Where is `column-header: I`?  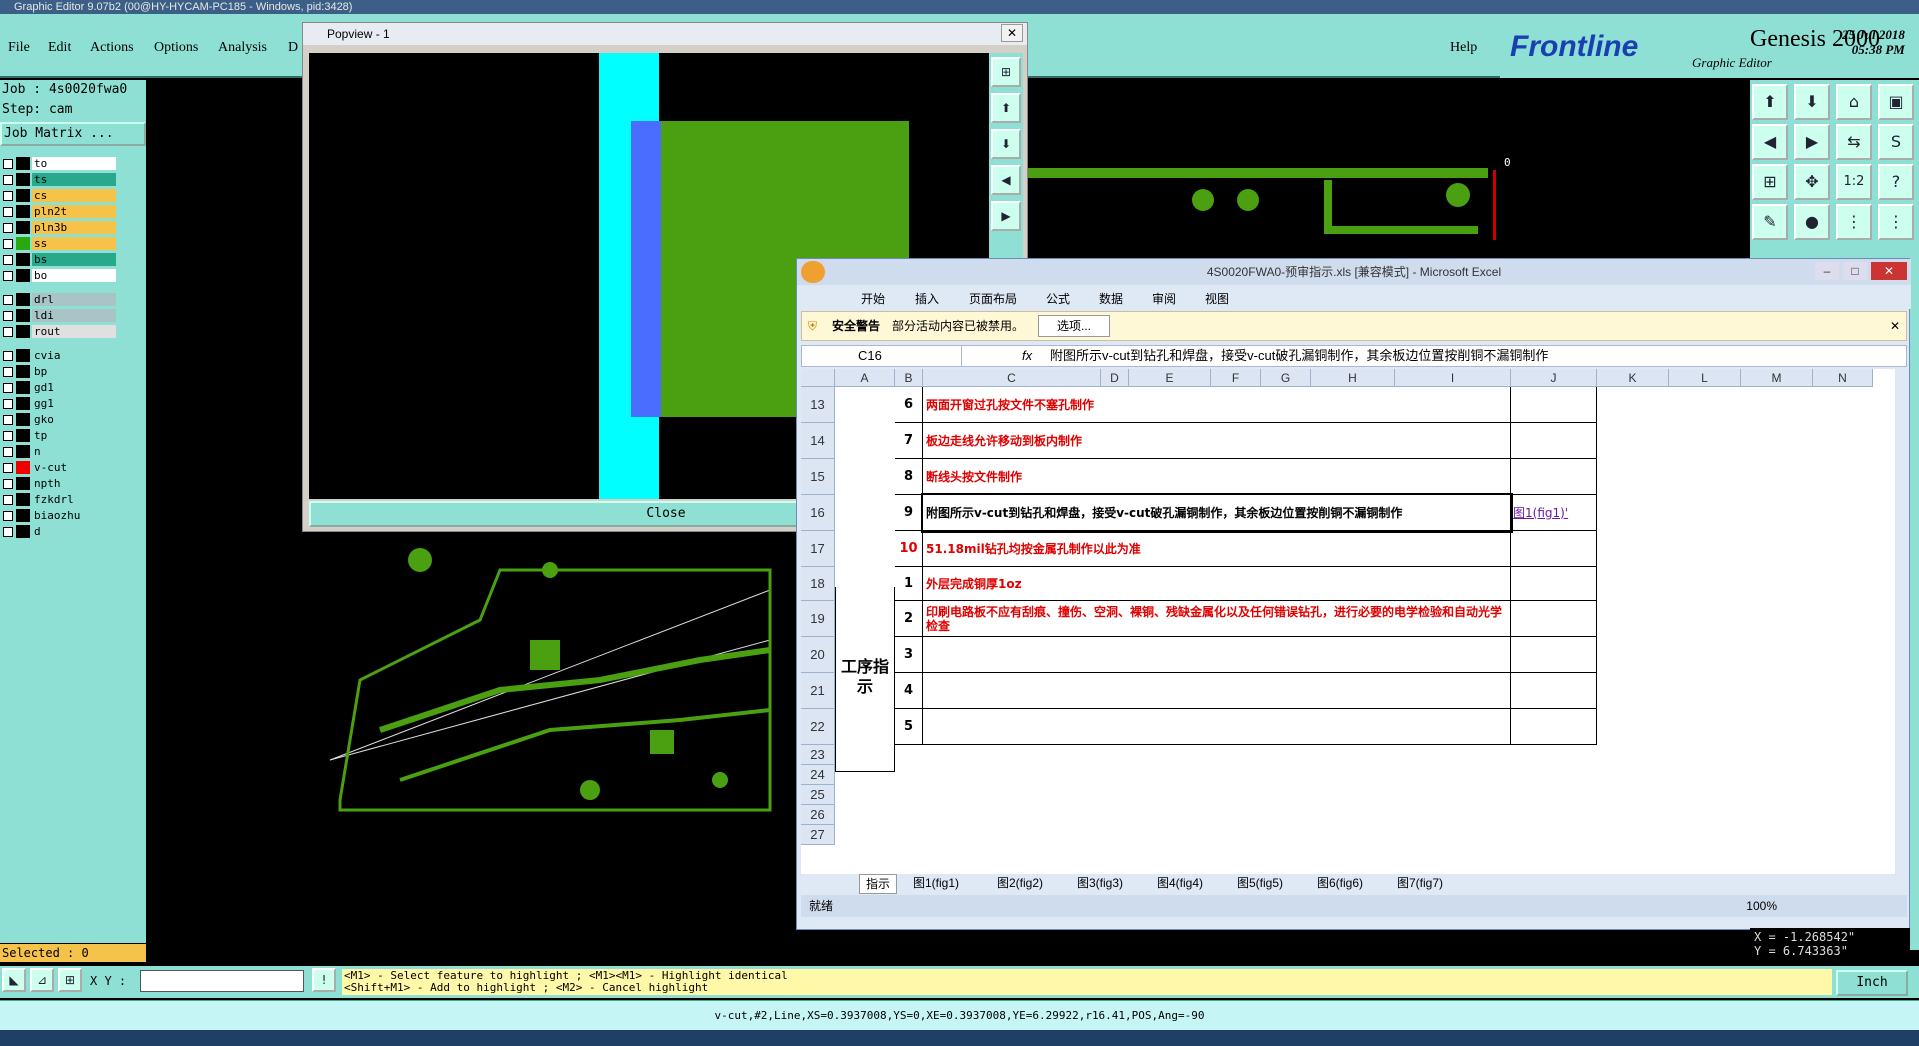
column-header: I is located at coordinates (1453, 378).